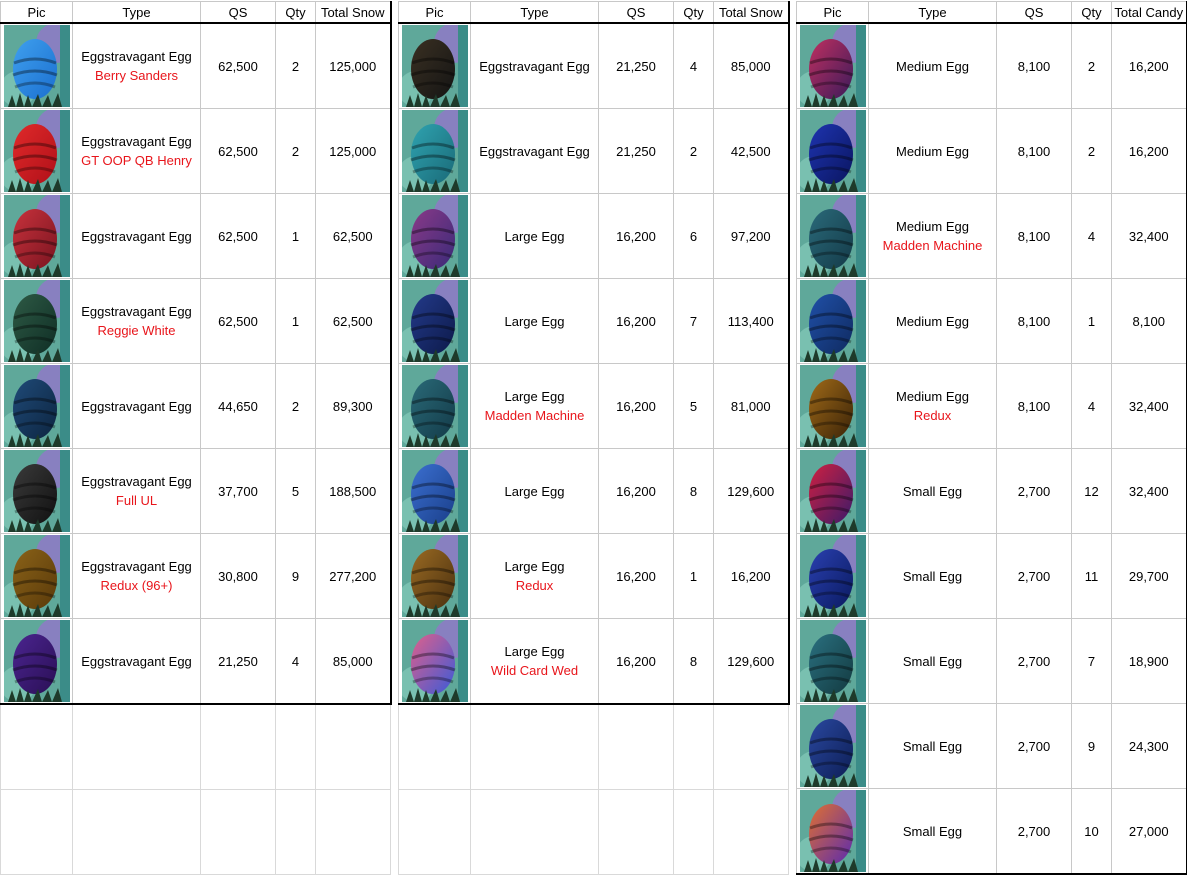 Image resolution: width=1187 pixels, height=882 pixels. What do you see at coordinates (353, 661) in the screenshot?
I see `total-cell: 85,000` at bounding box center [353, 661].